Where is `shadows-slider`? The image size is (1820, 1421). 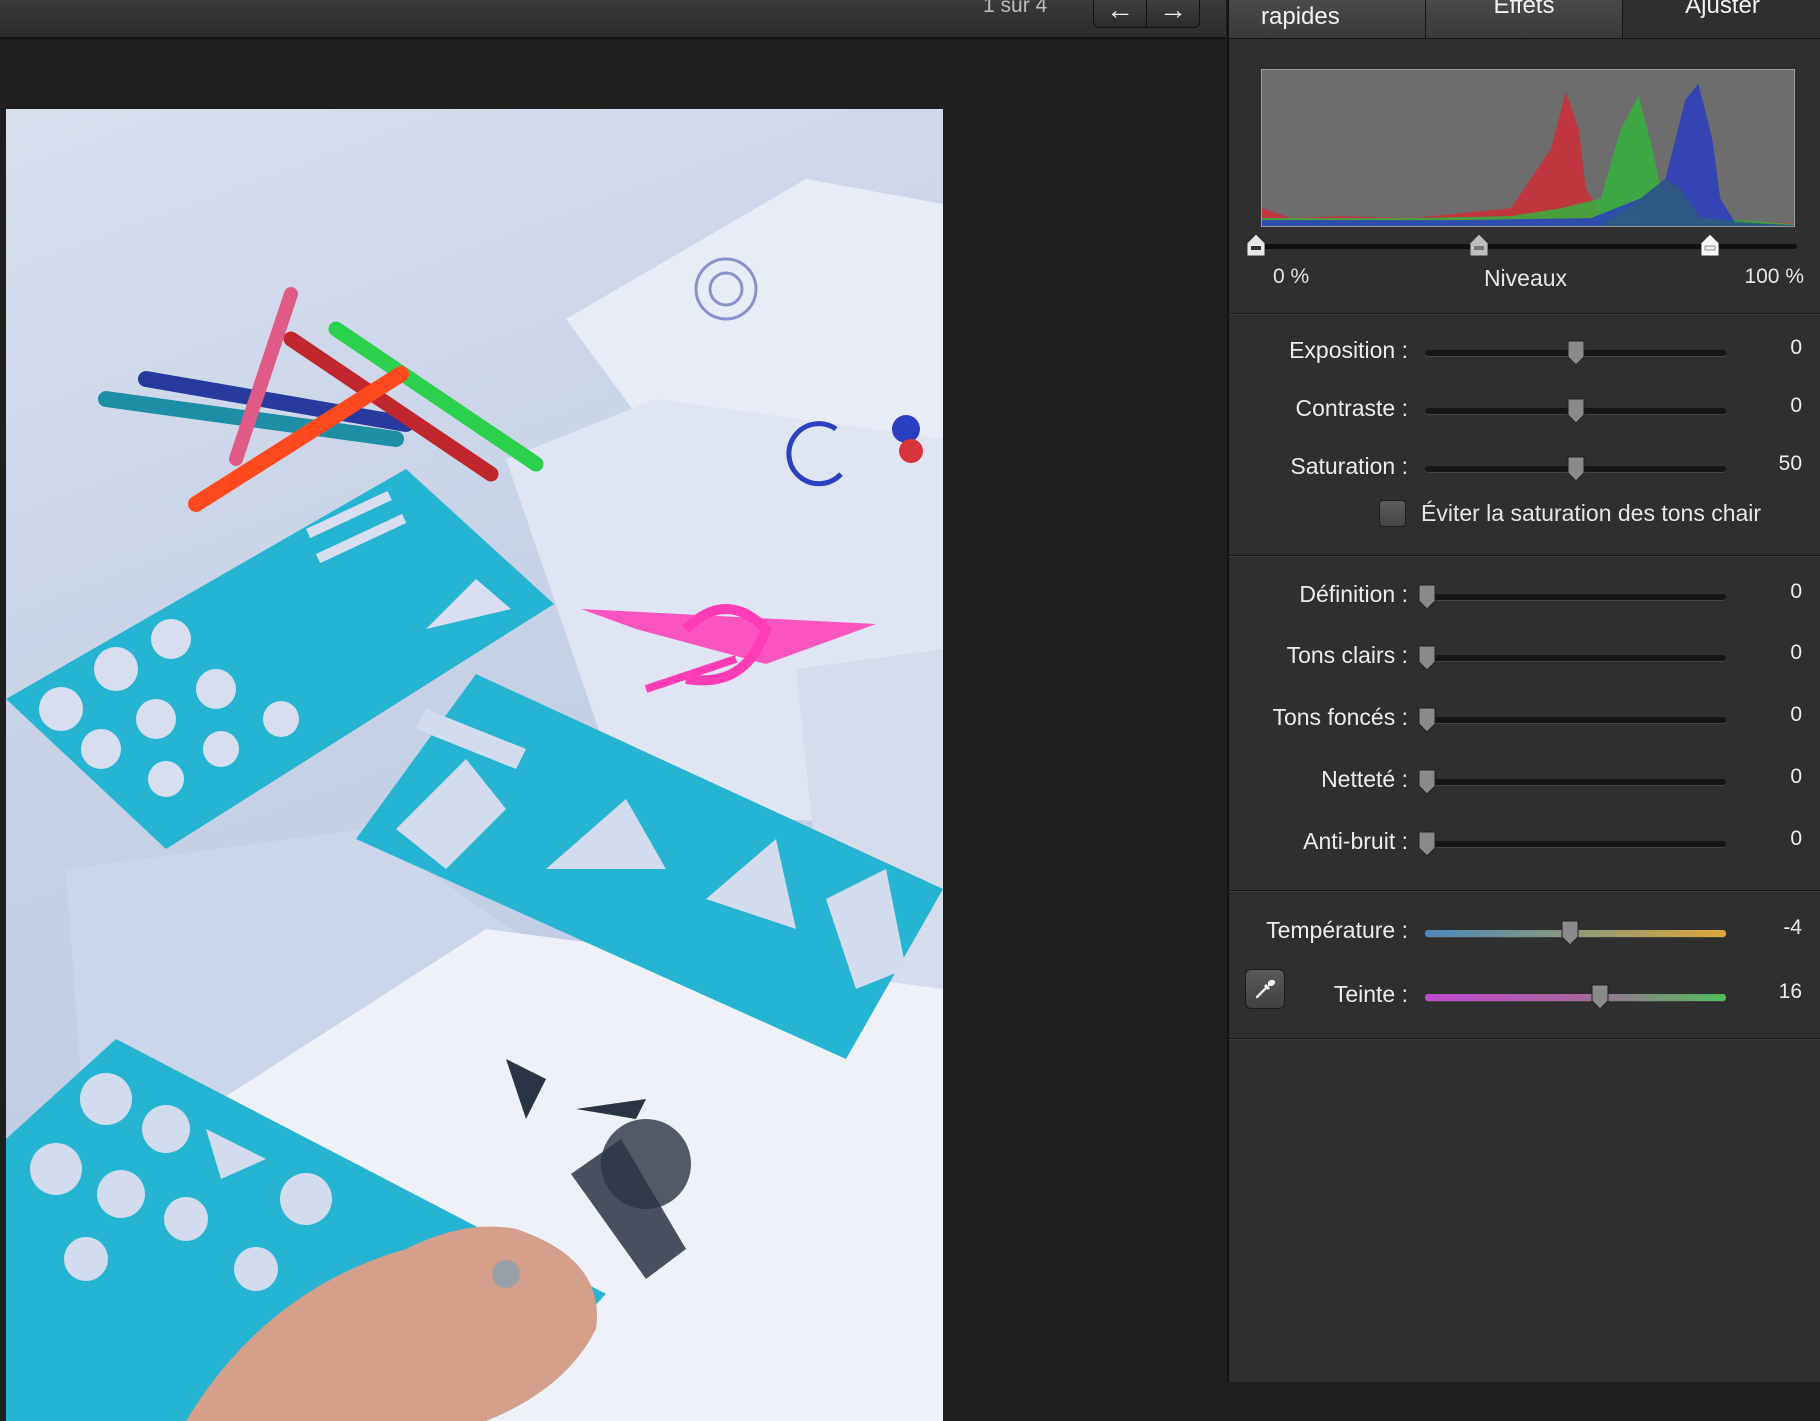
shadows-slider is located at coordinates (1575, 720).